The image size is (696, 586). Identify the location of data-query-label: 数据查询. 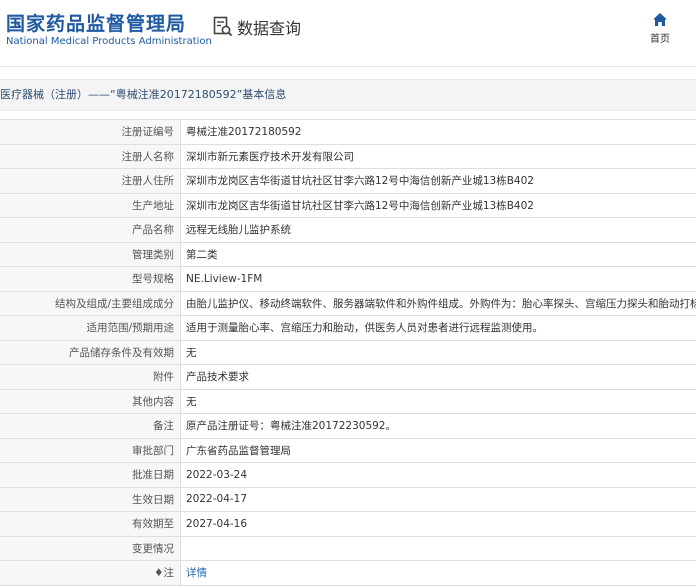
(269, 27).